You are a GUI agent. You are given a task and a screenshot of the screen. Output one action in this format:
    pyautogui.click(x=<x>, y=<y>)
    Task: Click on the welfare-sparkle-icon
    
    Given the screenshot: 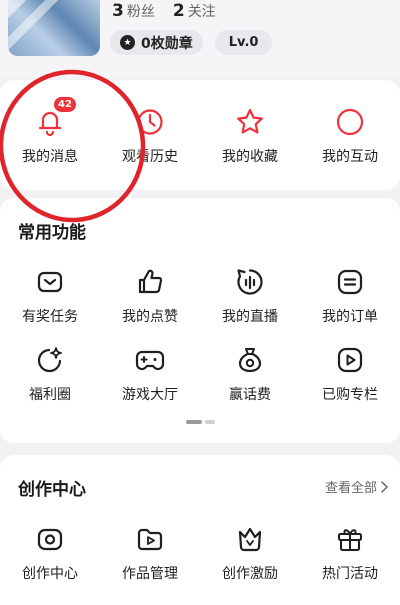 What is the action you would take?
    pyautogui.click(x=49, y=360)
    